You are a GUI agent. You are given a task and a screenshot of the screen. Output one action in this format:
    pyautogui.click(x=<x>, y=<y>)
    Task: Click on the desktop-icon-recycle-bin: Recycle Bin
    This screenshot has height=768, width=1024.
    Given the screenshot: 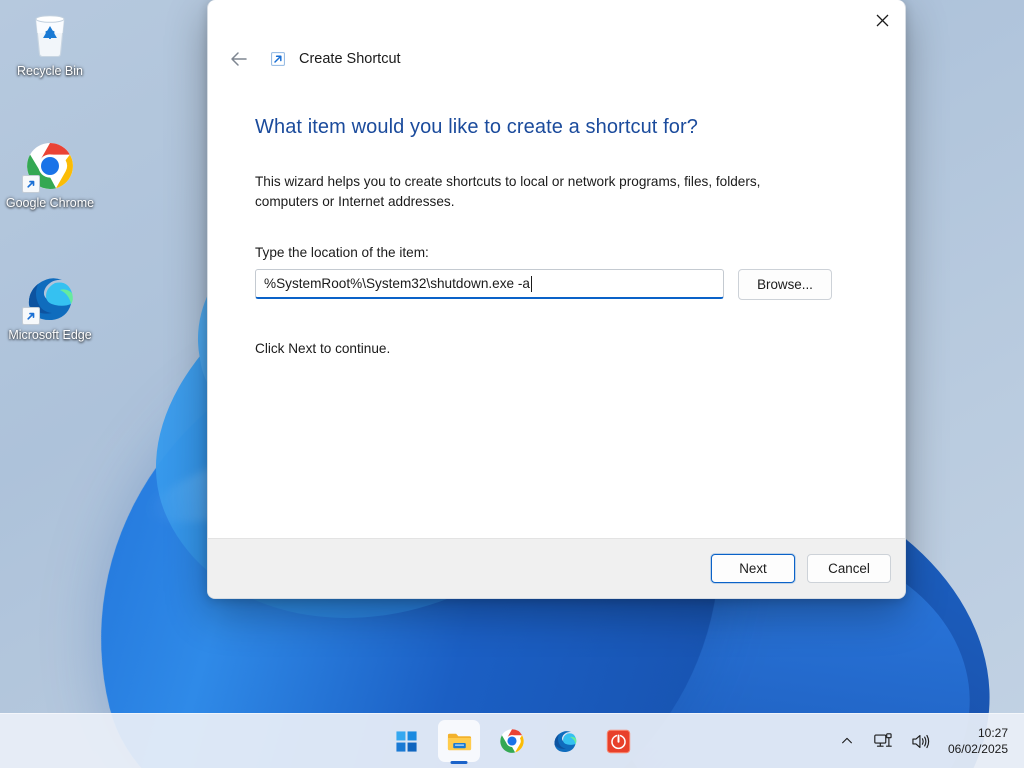 What is the action you would take?
    pyautogui.click(x=50, y=43)
    